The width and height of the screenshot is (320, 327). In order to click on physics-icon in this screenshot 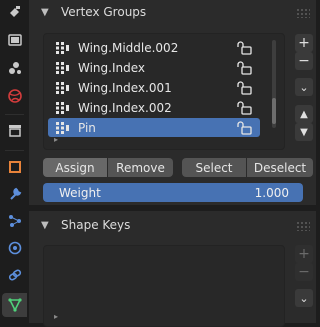, I will do `click(14, 248)`.